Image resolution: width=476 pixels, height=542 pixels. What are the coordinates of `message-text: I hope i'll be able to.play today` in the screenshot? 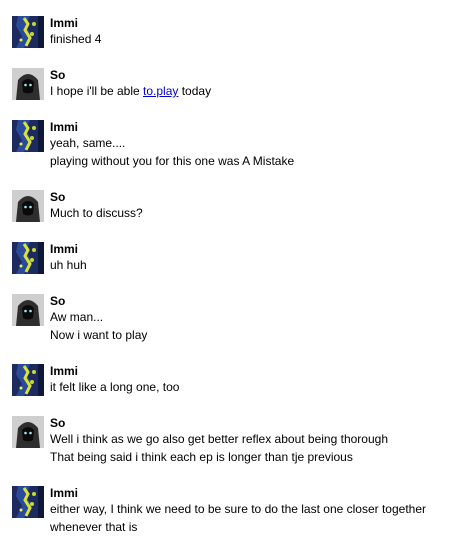 It's located at (130, 91).